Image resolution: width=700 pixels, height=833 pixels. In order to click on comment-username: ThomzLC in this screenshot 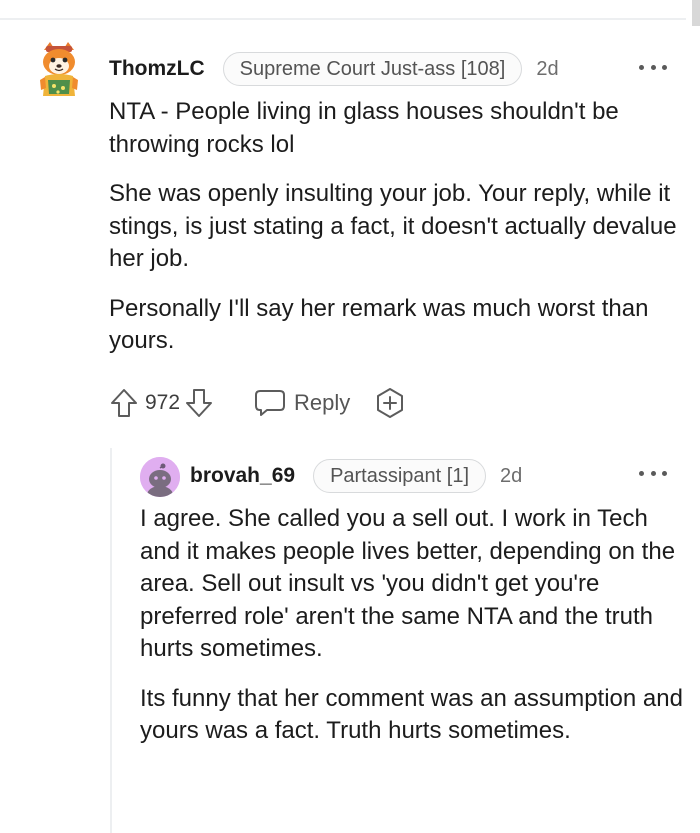, I will do `click(157, 69)`.